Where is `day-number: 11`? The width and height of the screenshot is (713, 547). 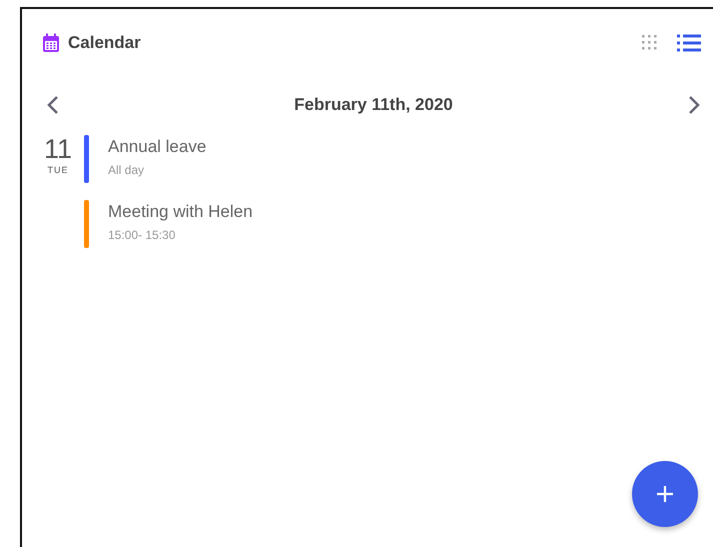
day-number: 11 is located at coordinates (58, 149).